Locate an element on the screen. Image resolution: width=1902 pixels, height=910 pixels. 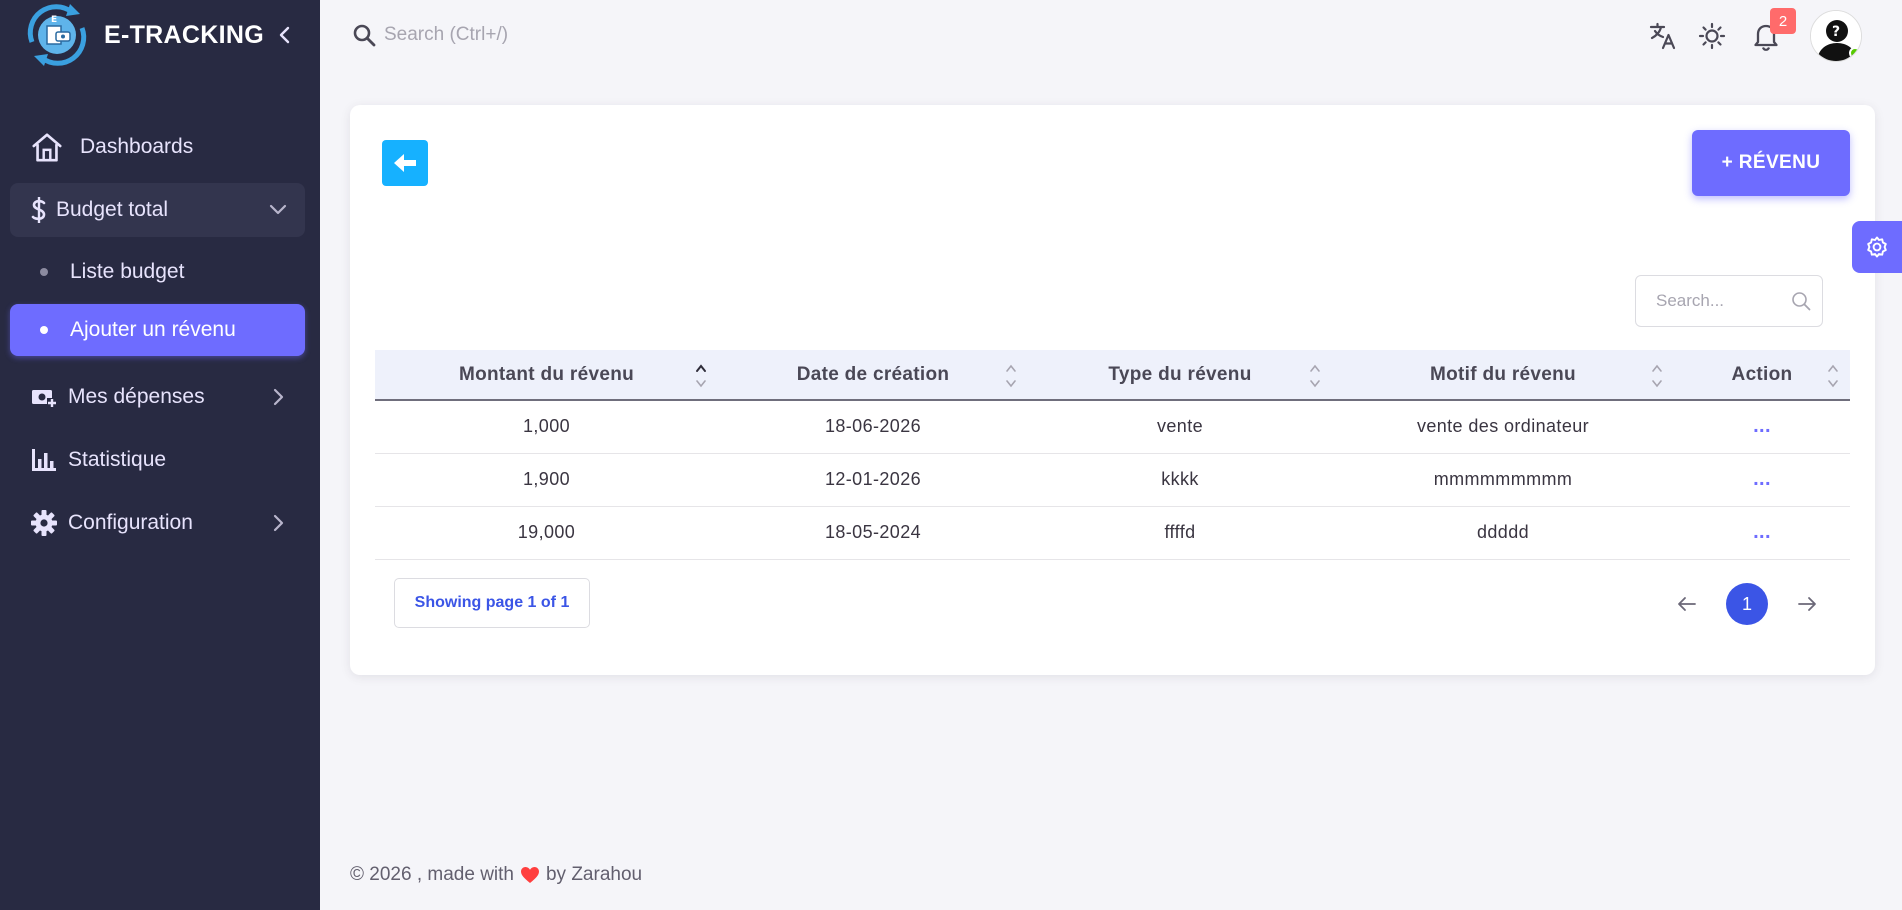
cell-date: 18-05-2024 is located at coordinates (873, 533).